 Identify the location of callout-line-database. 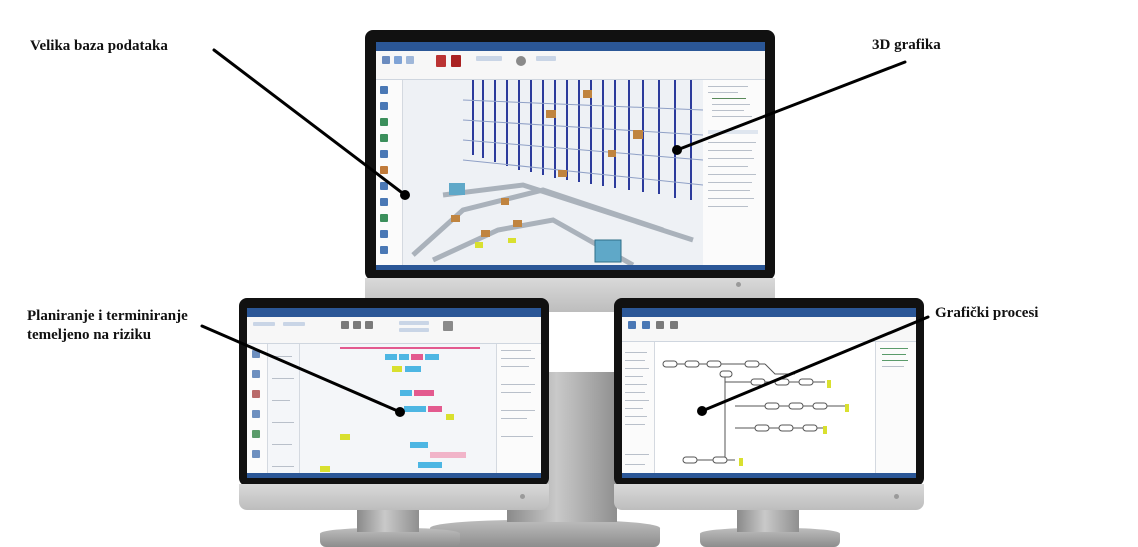
(309, 122).